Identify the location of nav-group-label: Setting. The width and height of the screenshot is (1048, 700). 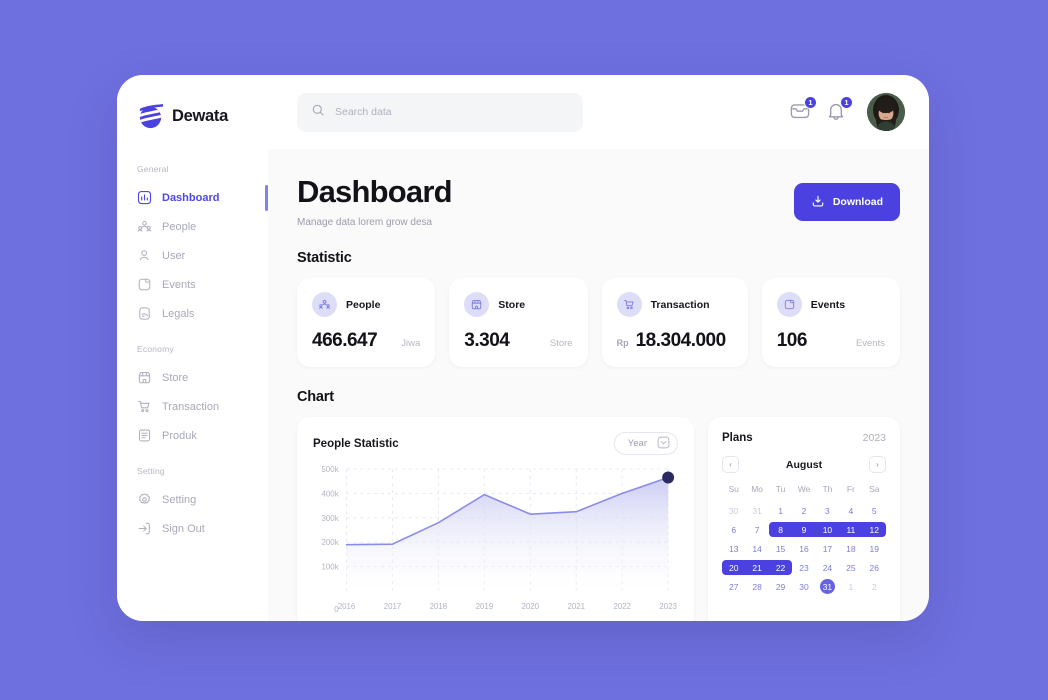
(151, 471).